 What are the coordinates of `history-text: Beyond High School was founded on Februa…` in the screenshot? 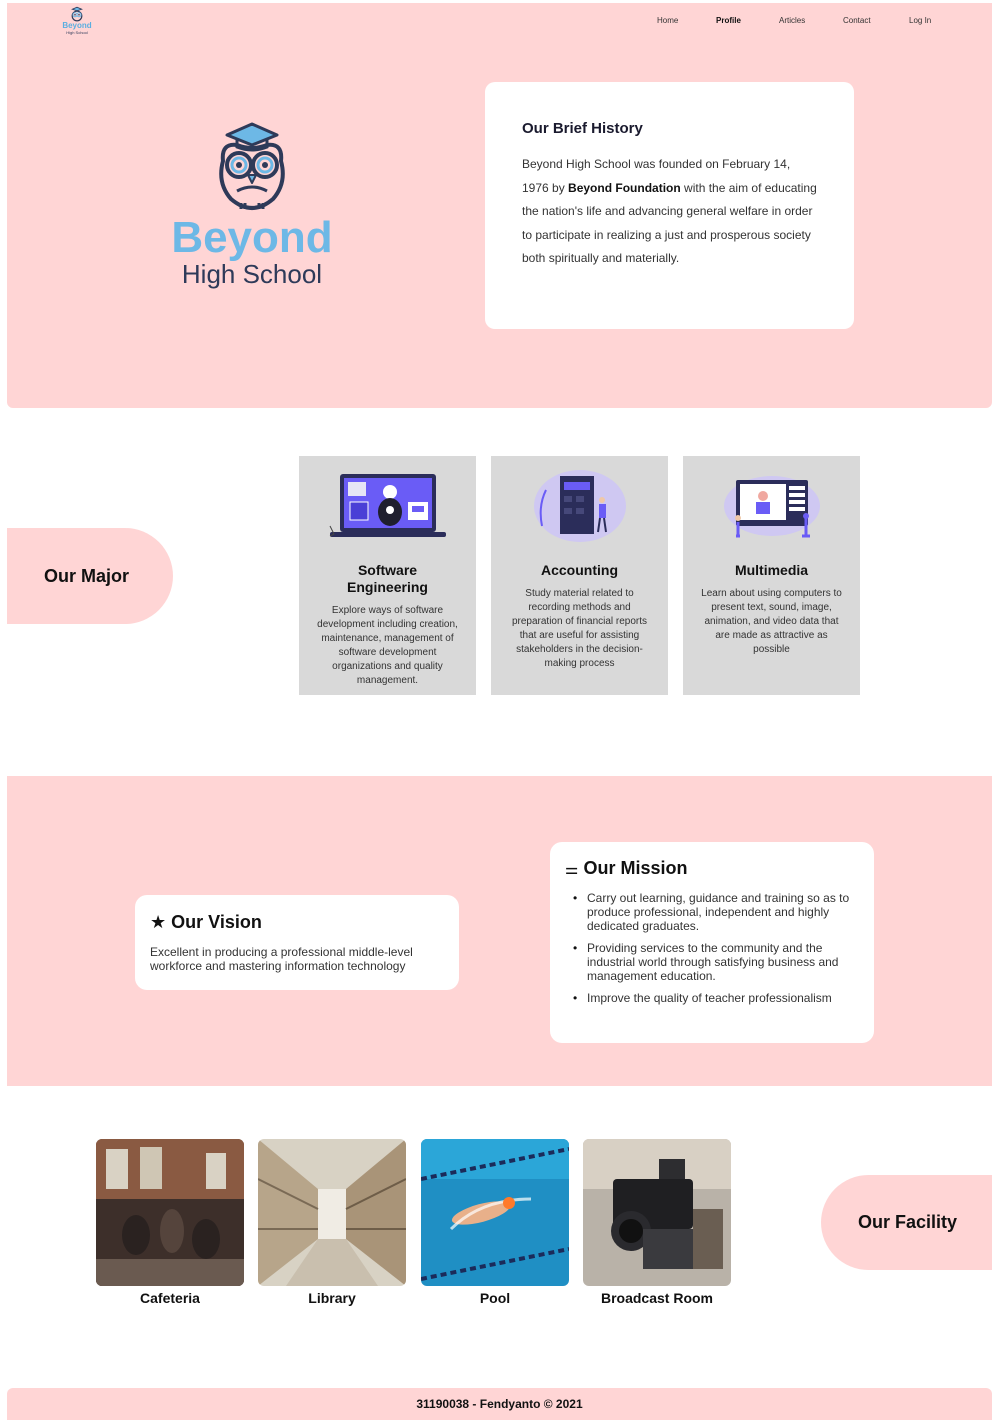 It's located at (669, 211).